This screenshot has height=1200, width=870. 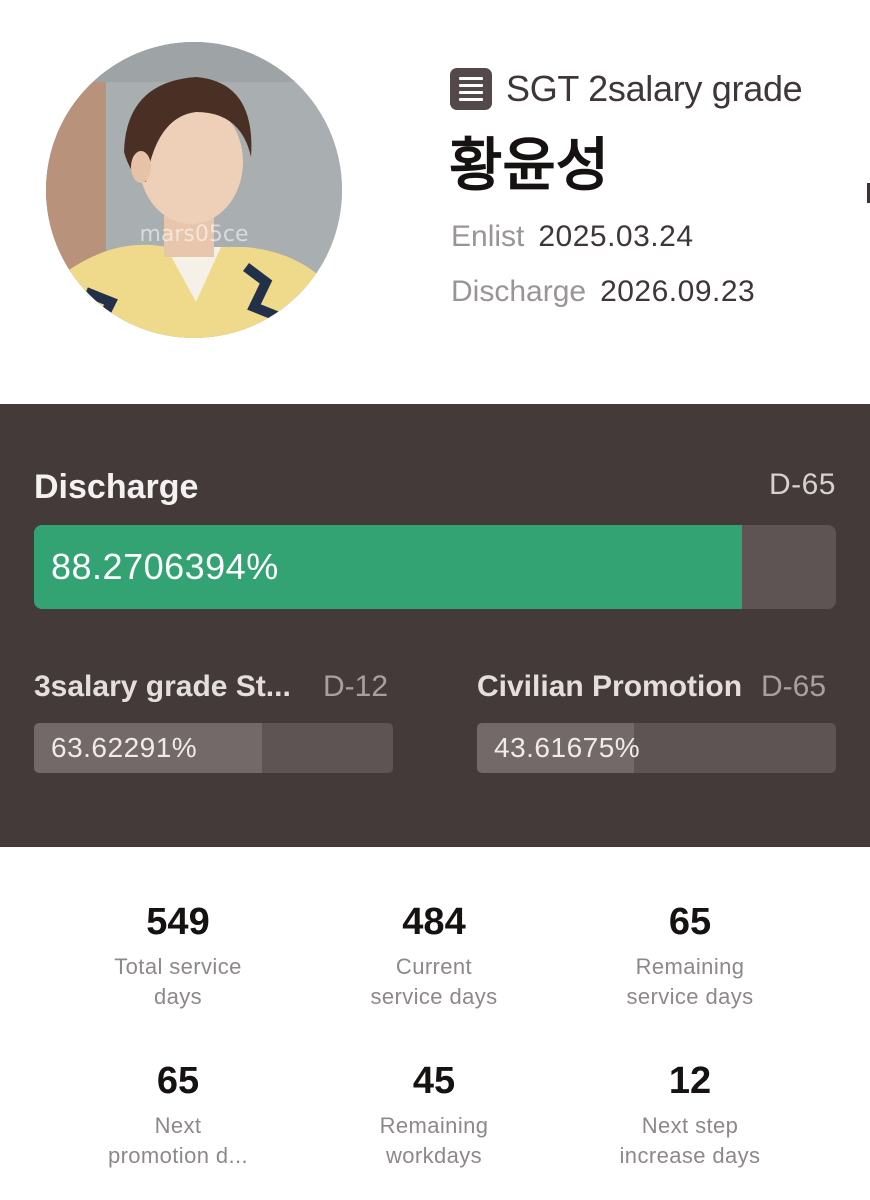 I want to click on salary-grade-percent: 63.62291%, so click(x=124, y=747).